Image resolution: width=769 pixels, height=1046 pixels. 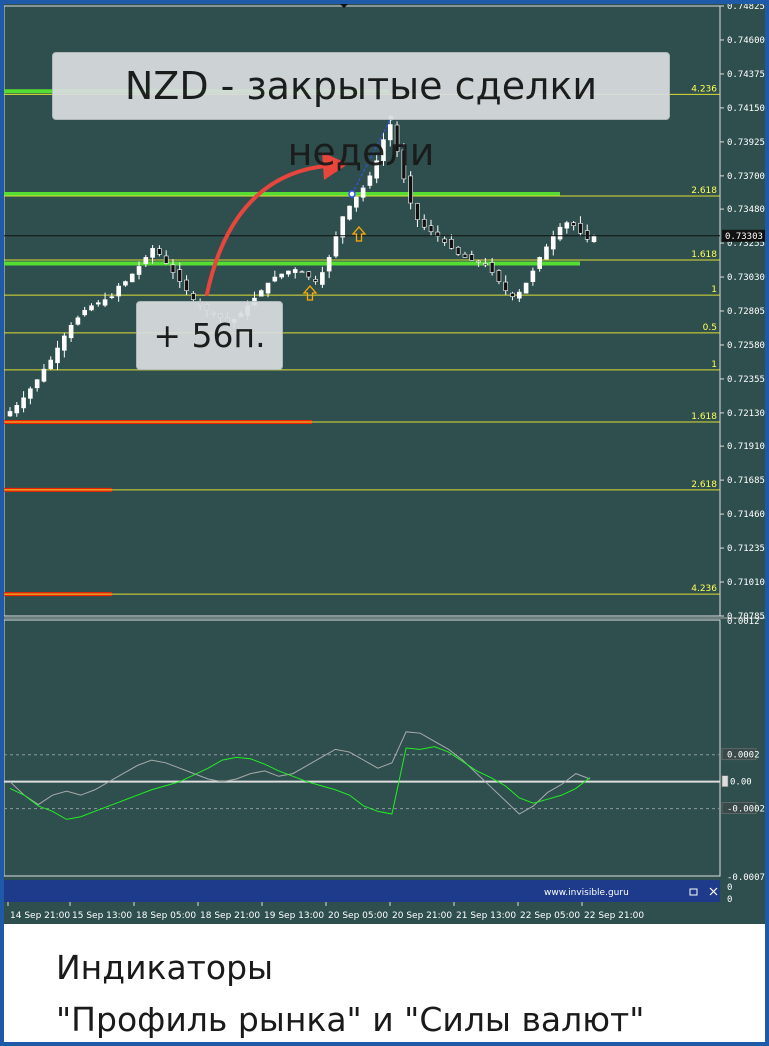 I want to click on y-tick-label: 0.72580, so click(x=746, y=346).